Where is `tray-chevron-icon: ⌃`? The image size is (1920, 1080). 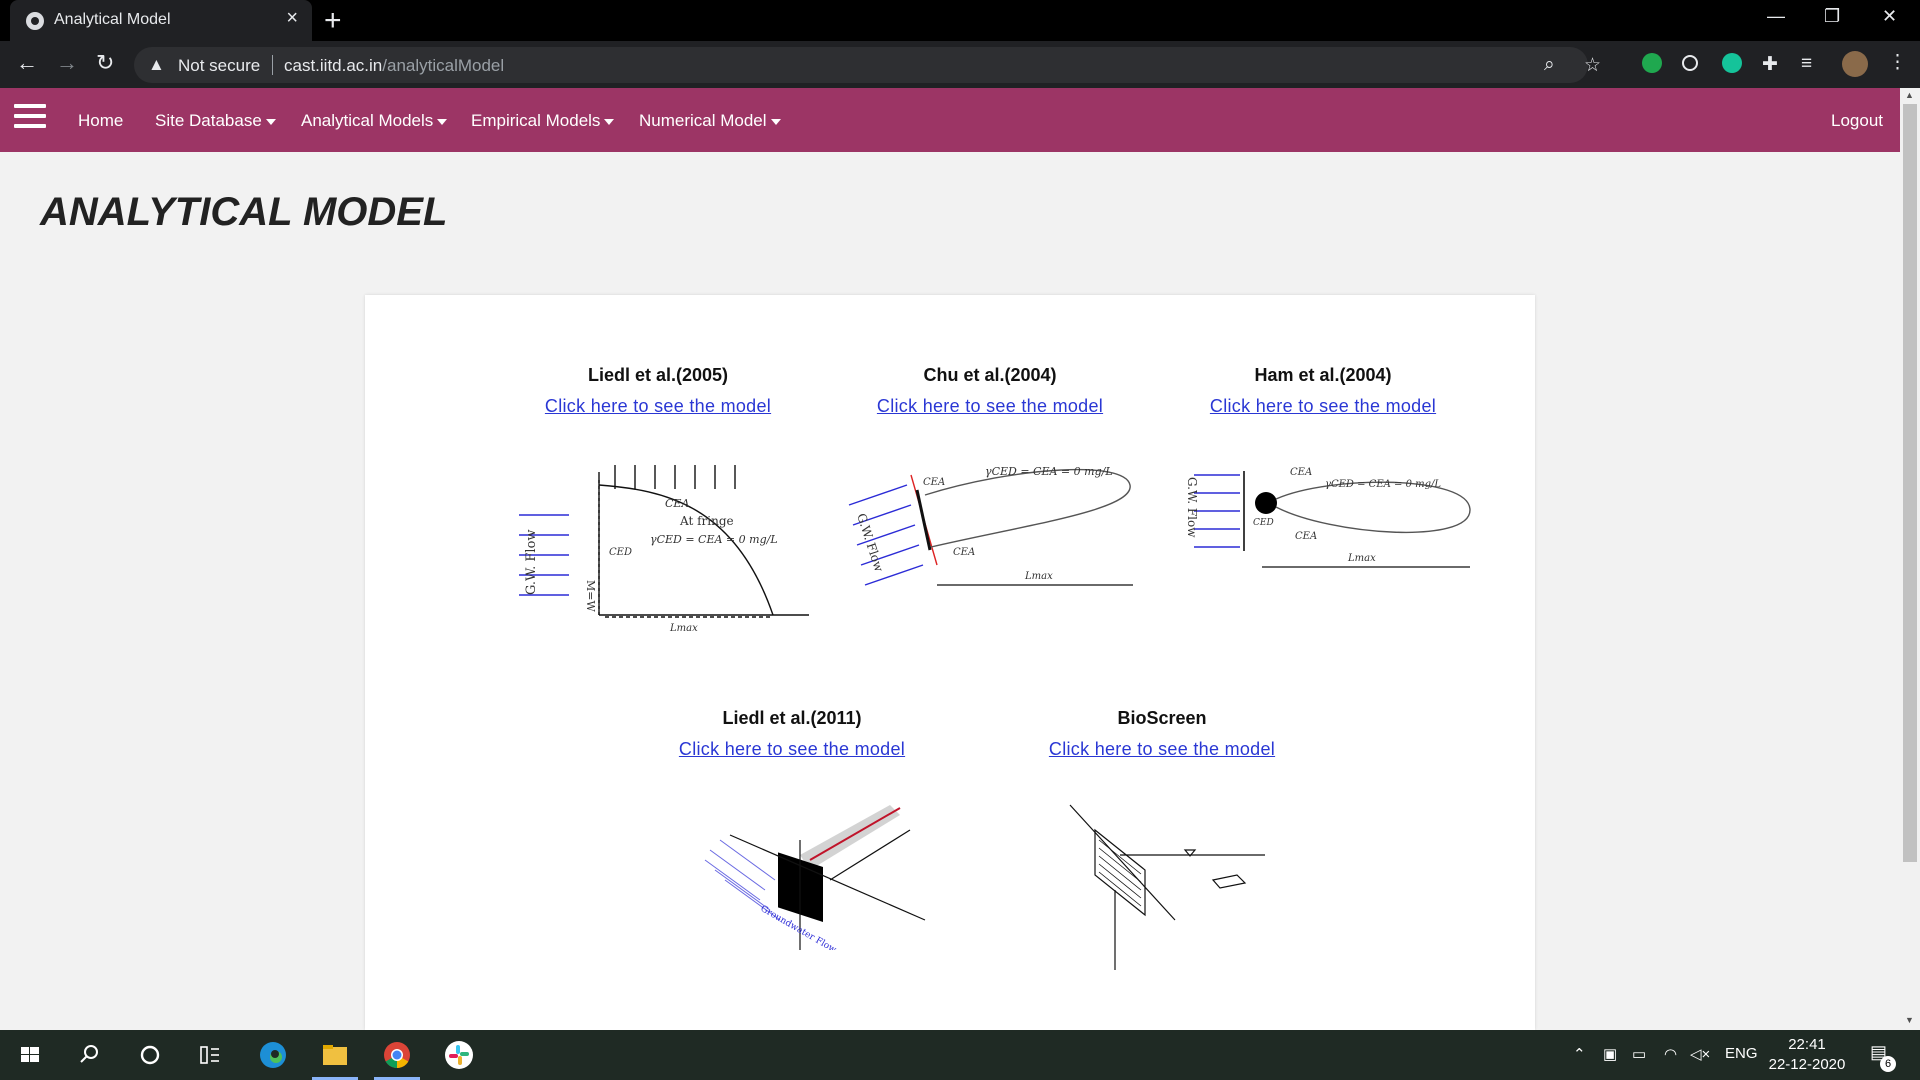
tray-chevron-icon: ⌃ is located at coordinates (1579, 1054).